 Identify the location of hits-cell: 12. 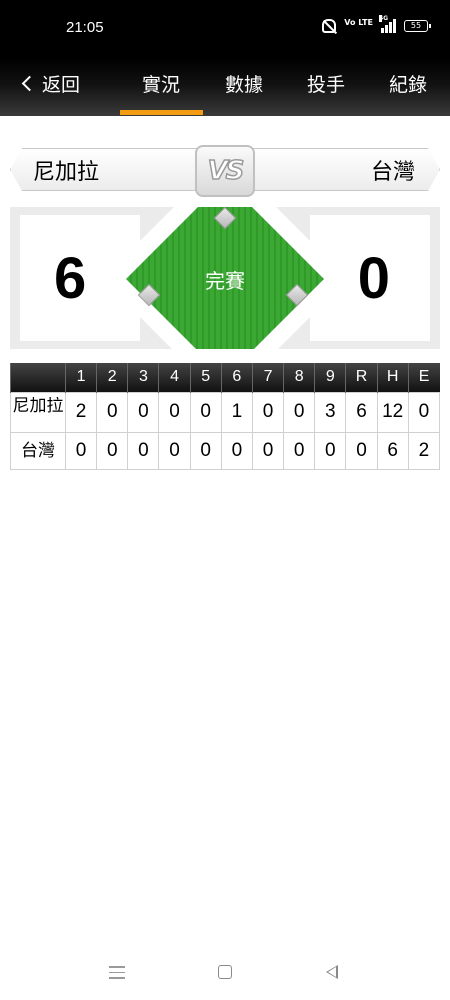
(392, 412).